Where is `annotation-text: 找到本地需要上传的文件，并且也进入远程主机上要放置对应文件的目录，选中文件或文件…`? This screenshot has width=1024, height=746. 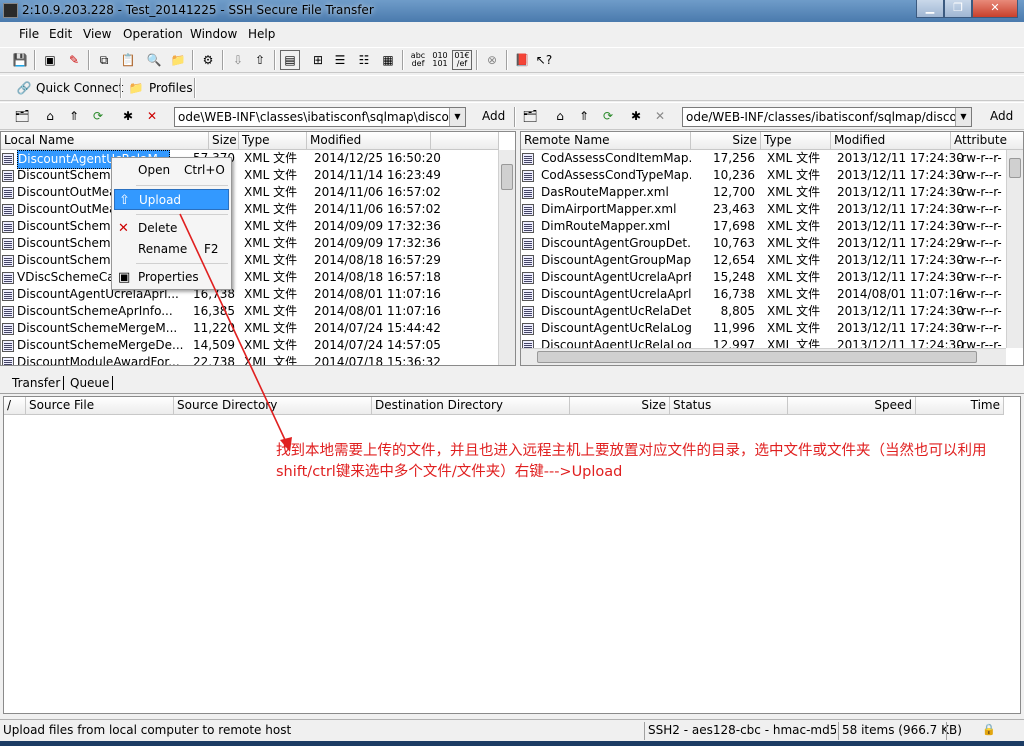
annotation-text: 找到本地需要上传的文件，并且也进入远程主机上要放置对应文件的目录，选中文件或文件… is located at coordinates (631, 461).